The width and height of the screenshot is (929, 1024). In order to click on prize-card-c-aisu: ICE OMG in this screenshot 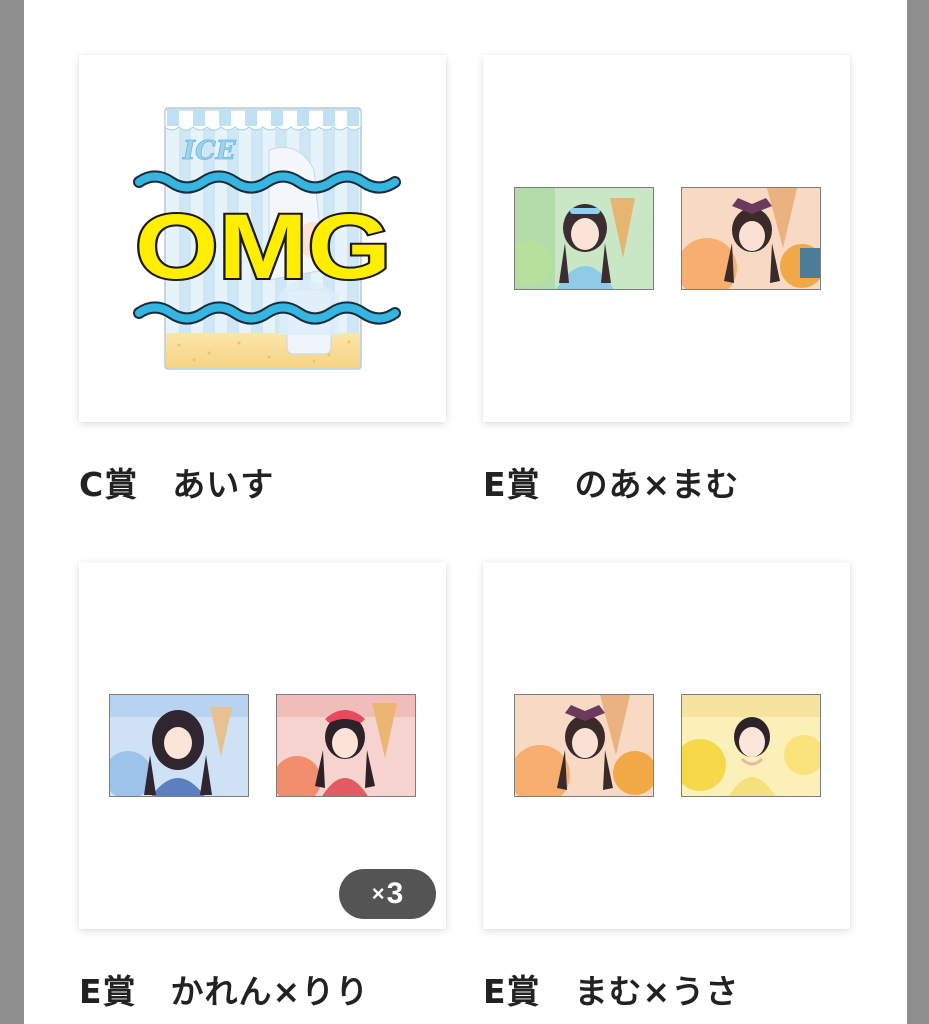, I will do `click(262, 238)`.